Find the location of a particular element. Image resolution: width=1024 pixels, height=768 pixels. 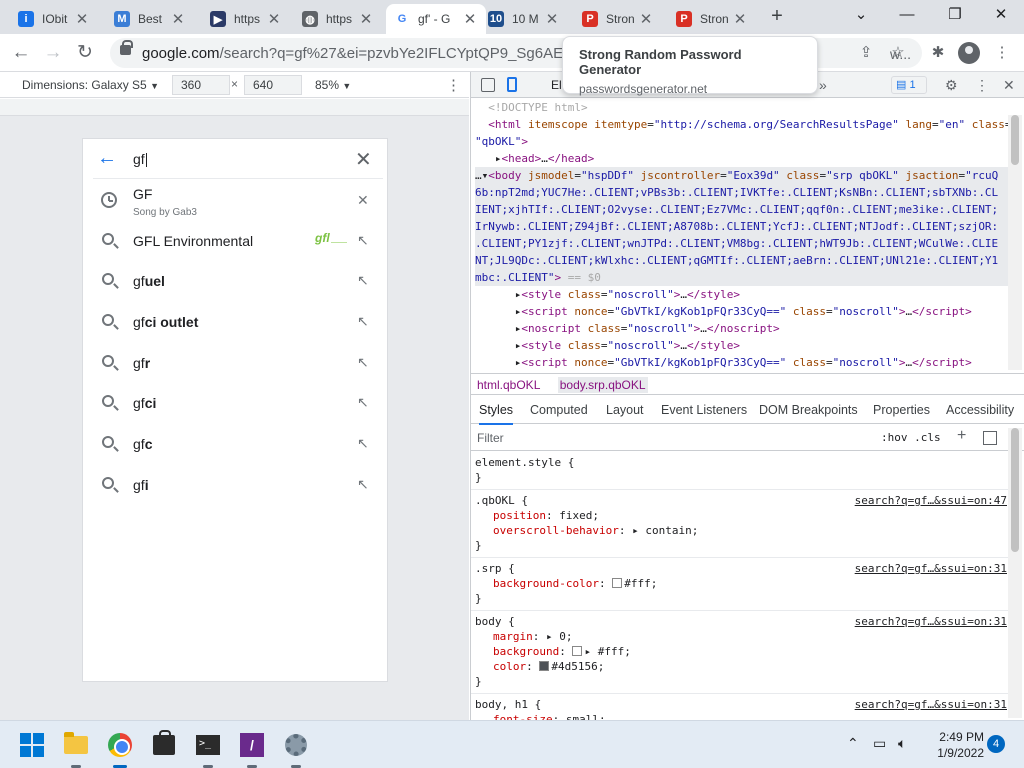

zoom-select: 85% ▼ is located at coordinates (333, 85).